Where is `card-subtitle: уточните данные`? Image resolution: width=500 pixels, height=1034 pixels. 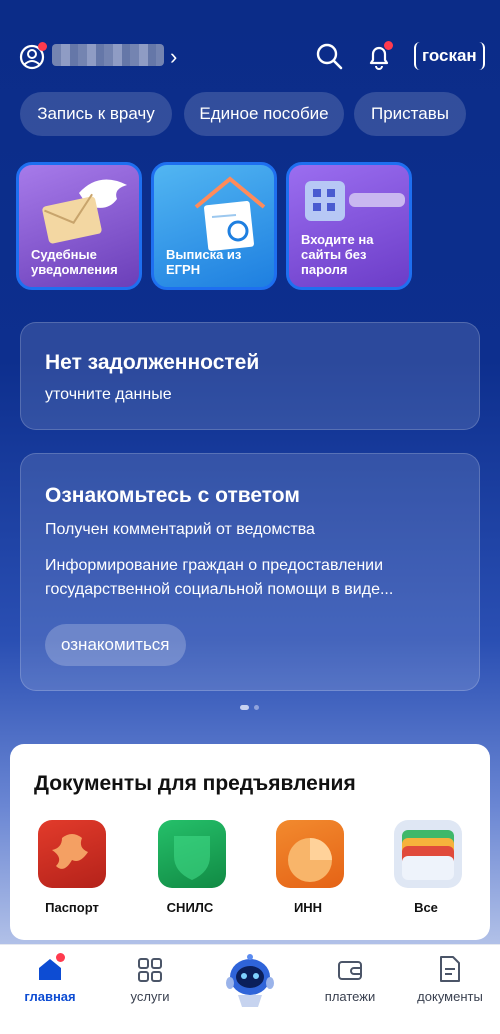 card-subtitle: уточните данные is located at coordinates (108, 394).